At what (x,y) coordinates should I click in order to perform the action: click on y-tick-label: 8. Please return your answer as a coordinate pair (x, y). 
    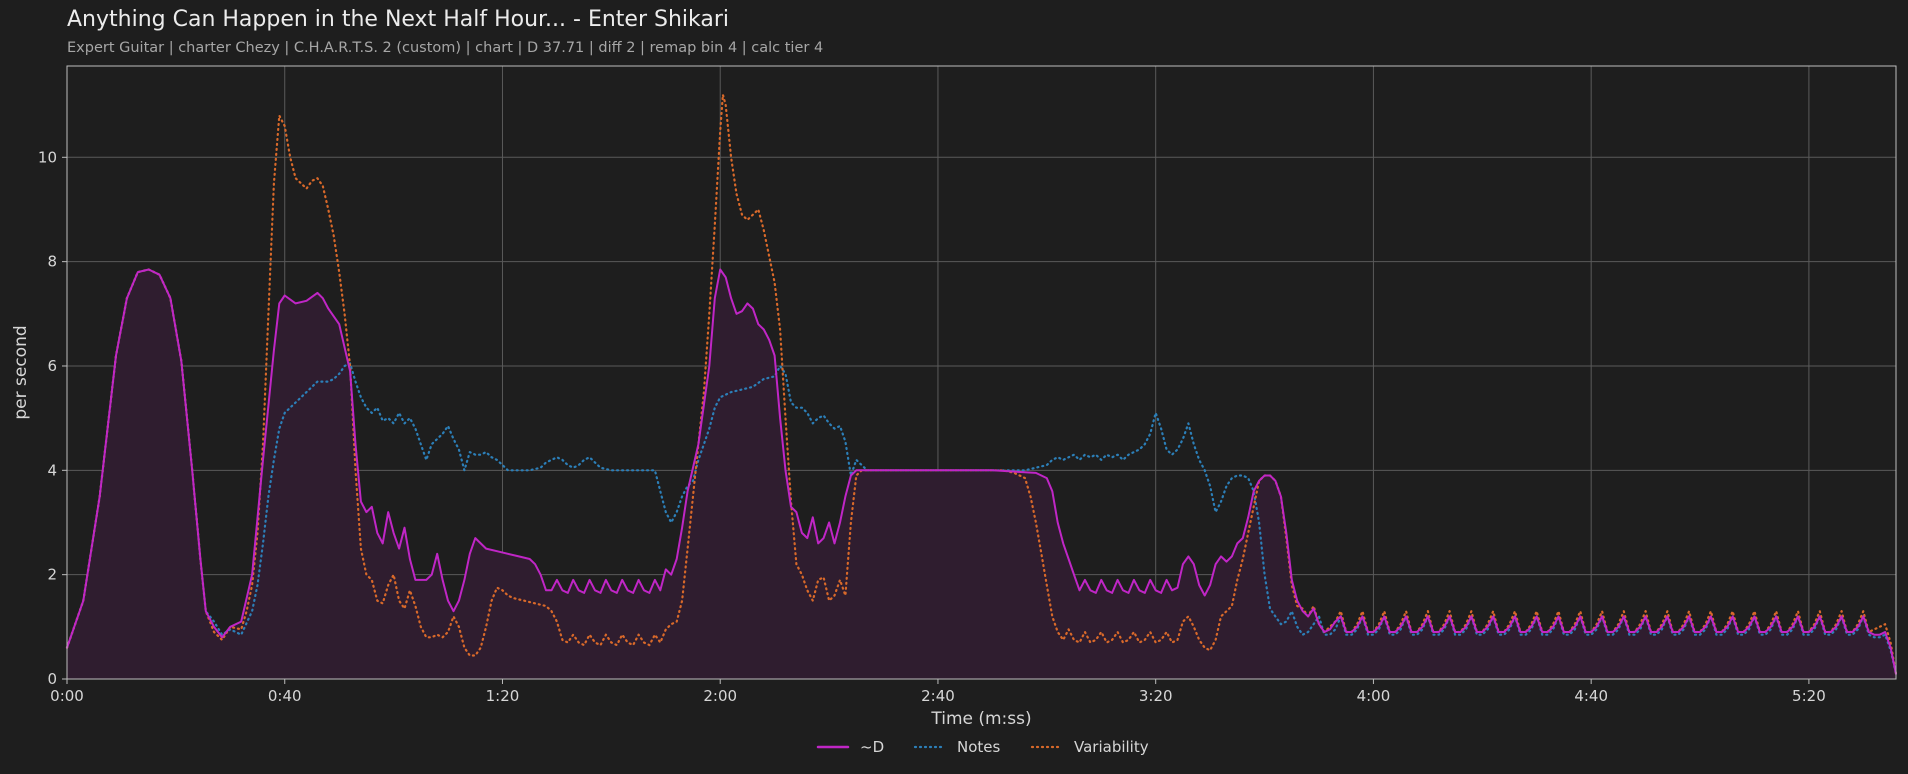
    Looking at the image, I should click on (52, 262).